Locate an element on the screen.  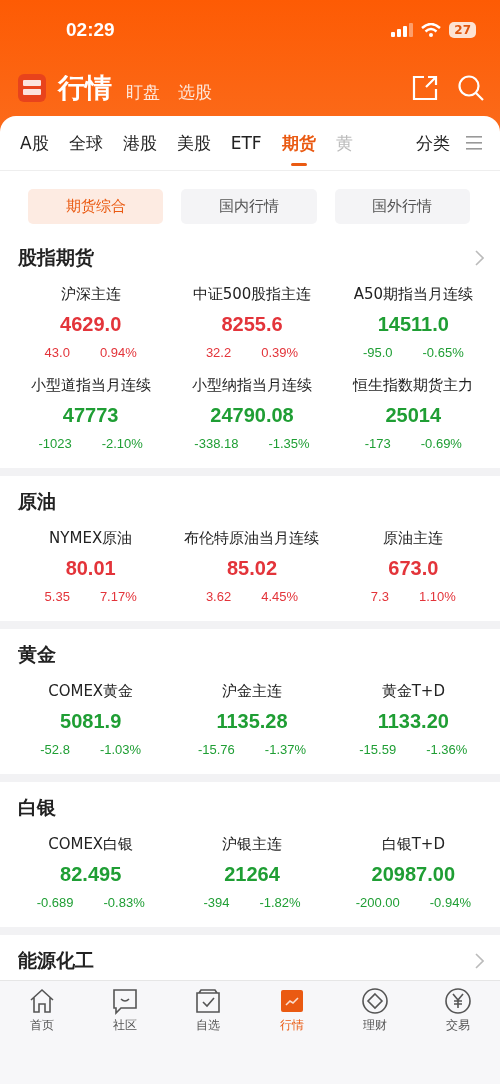
quote-price: 20987.00 is located at coordinates (413, 875).